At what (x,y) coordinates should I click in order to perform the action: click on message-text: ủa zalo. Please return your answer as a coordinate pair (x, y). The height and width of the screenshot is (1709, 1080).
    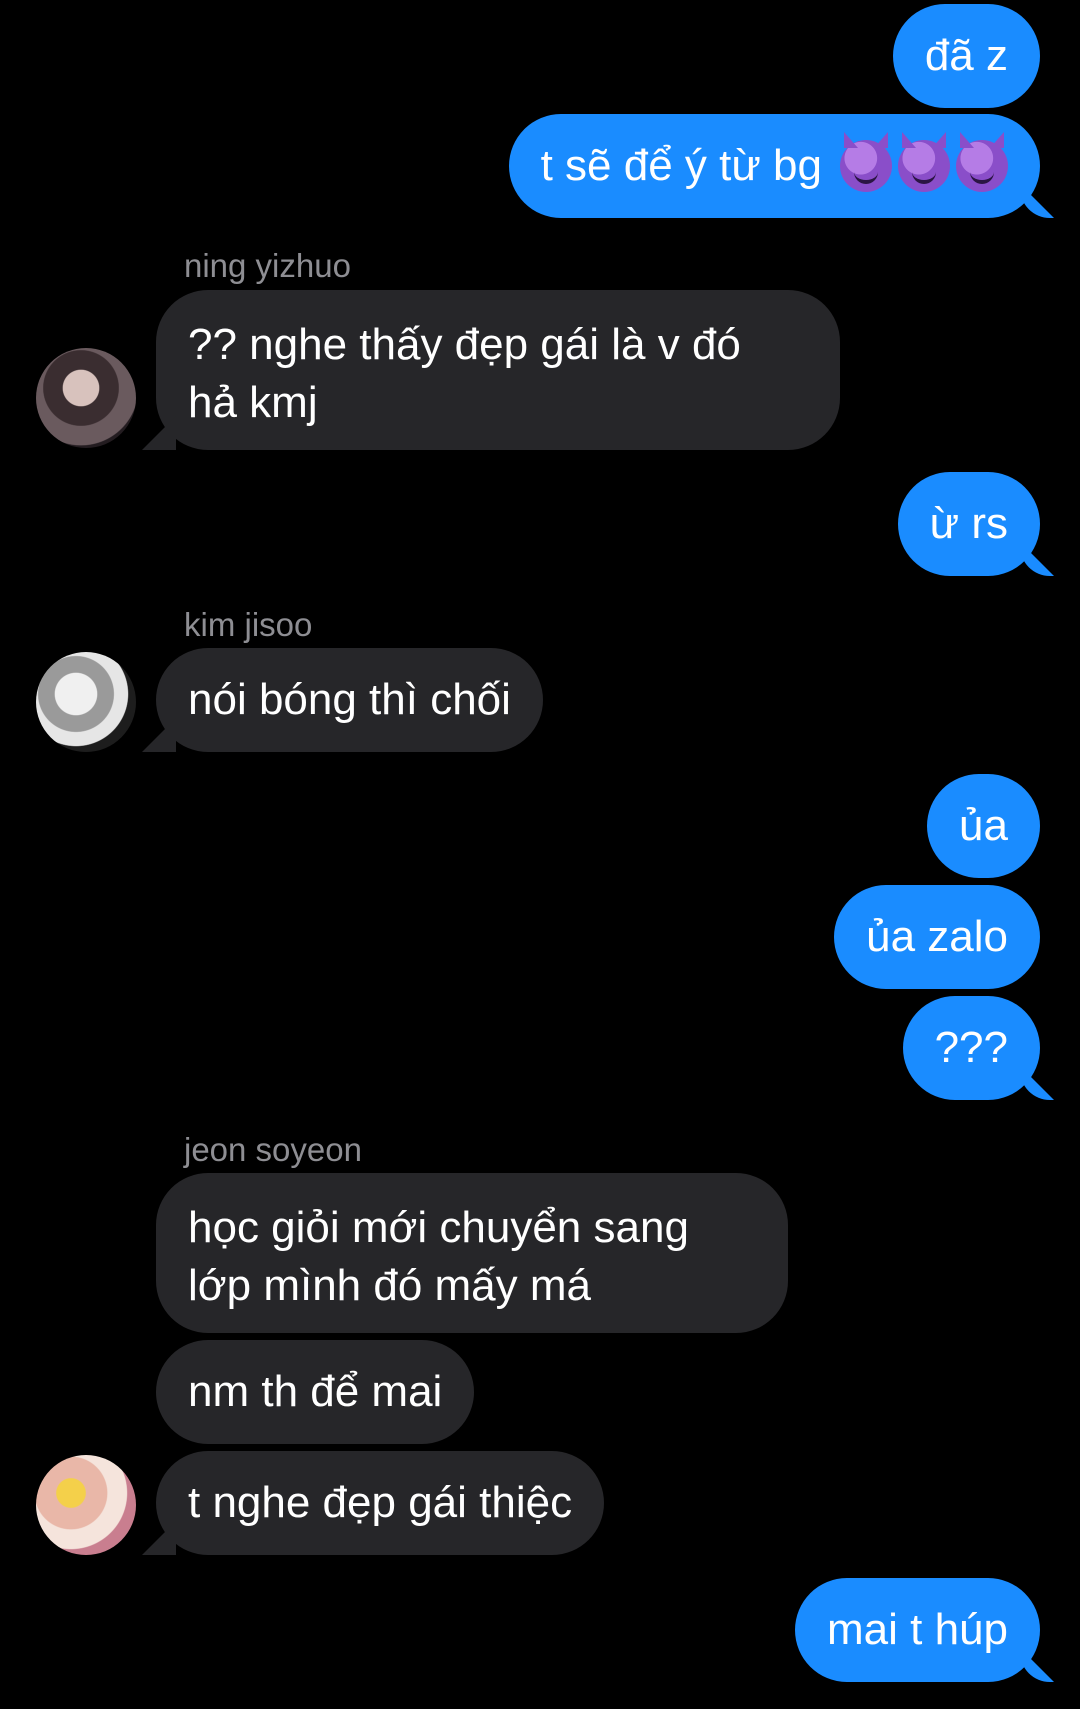
    Looking at the image, I should click on (937, 936).